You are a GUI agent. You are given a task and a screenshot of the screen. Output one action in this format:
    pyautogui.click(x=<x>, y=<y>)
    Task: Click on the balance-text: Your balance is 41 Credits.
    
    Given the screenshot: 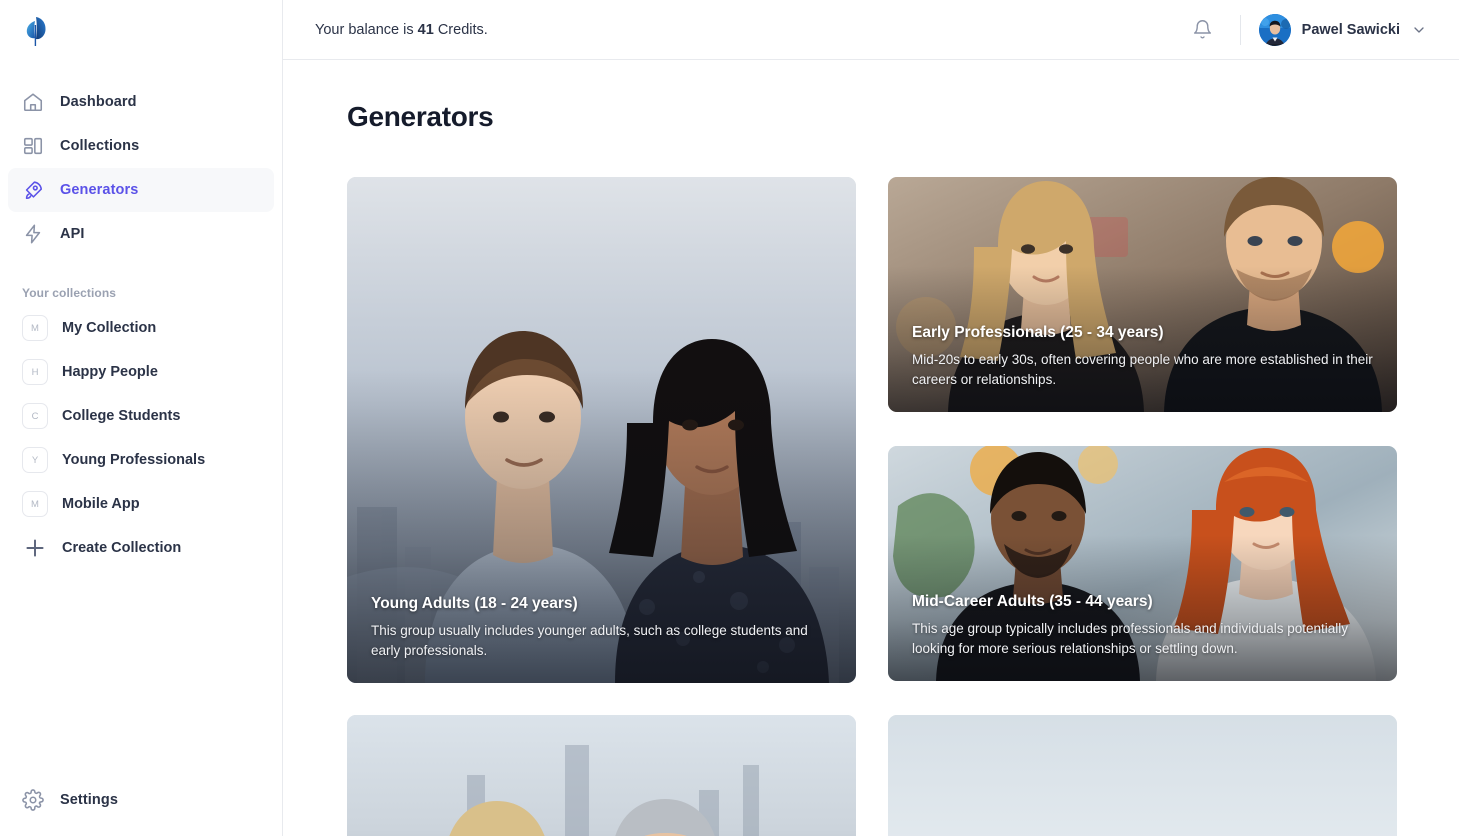 What is the action you would take?
    pyautogui.click(x=401, y=30)
    